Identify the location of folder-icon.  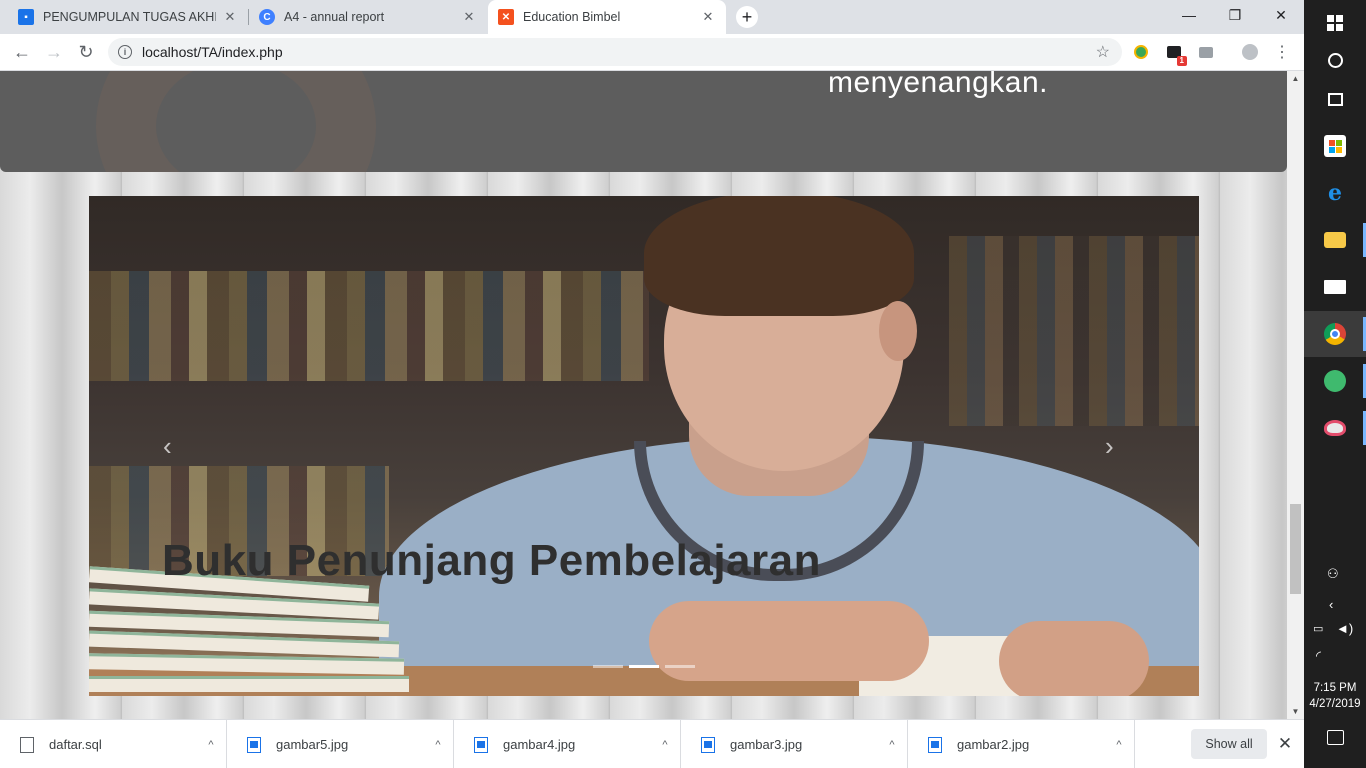
(1335, 240).